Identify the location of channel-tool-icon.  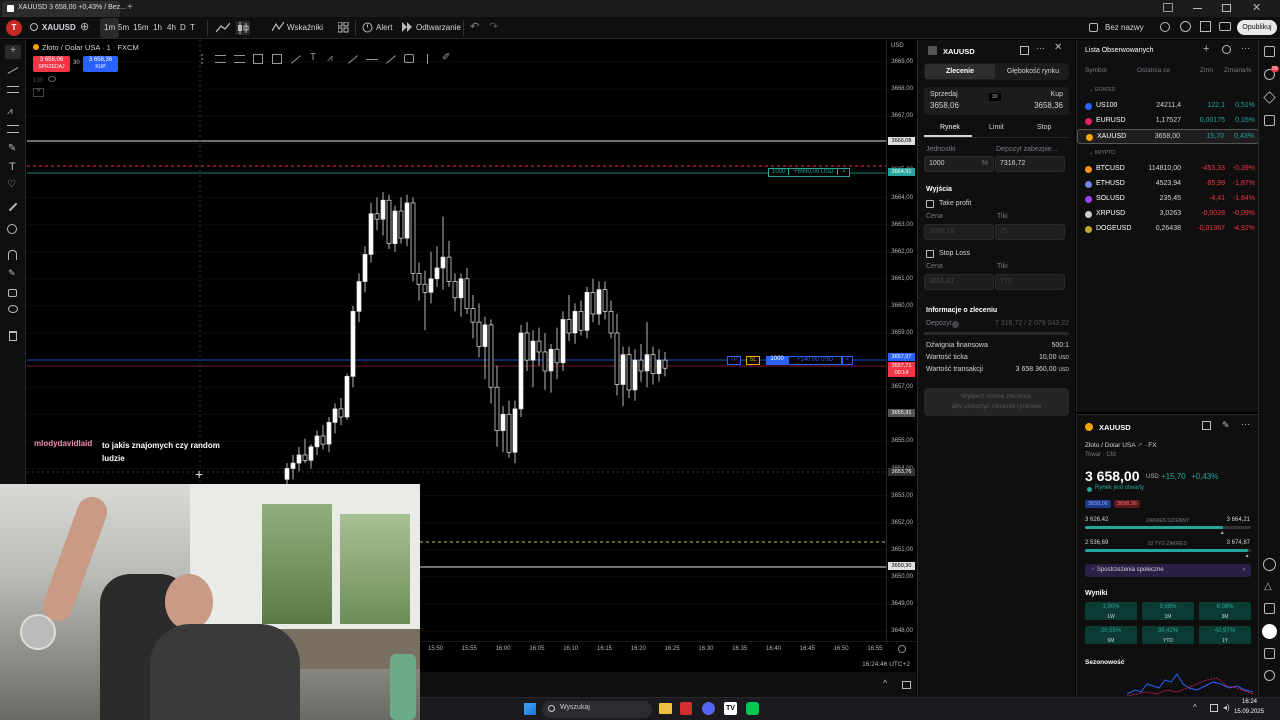
(239, 59).